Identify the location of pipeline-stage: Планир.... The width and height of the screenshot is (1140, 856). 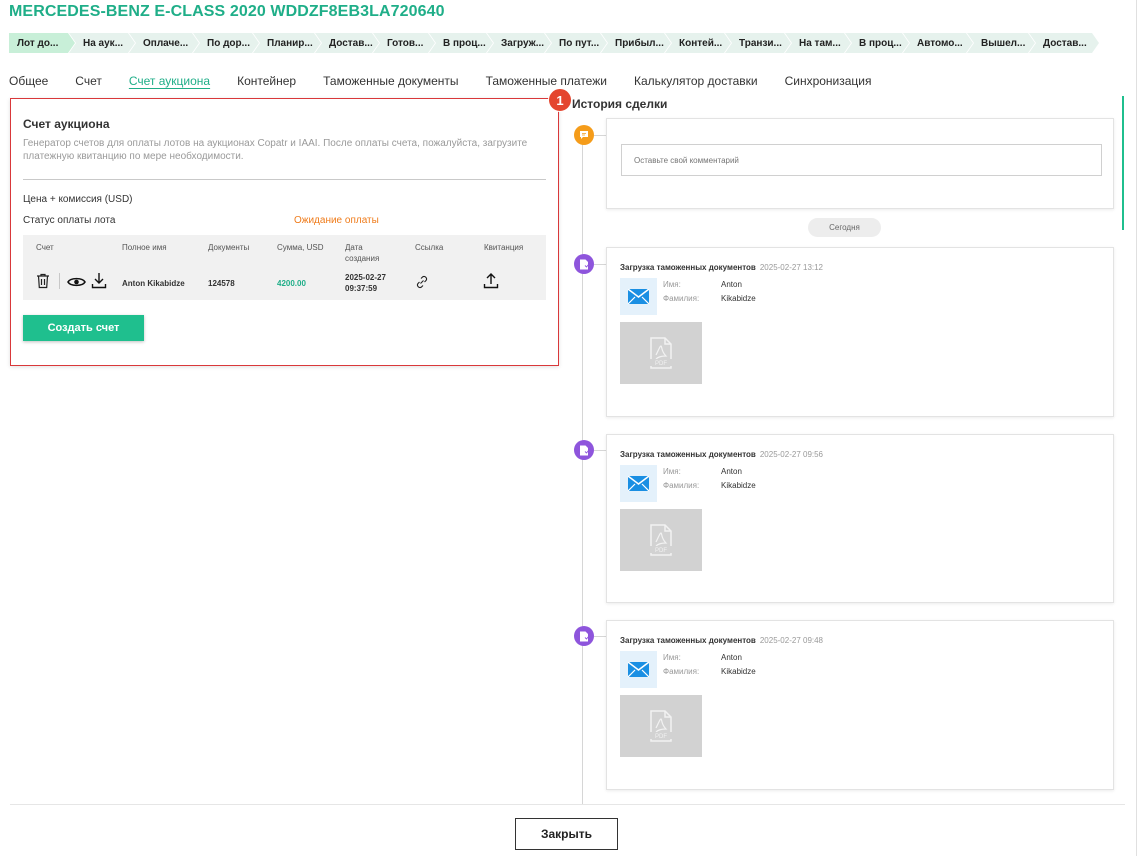
(287, 43).